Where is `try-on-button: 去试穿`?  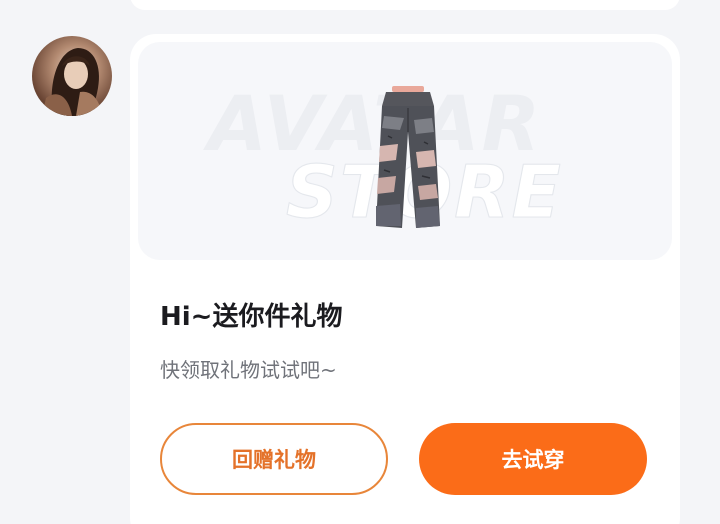 try-on-button: 去试穿 is located at coordinates (533, 459).